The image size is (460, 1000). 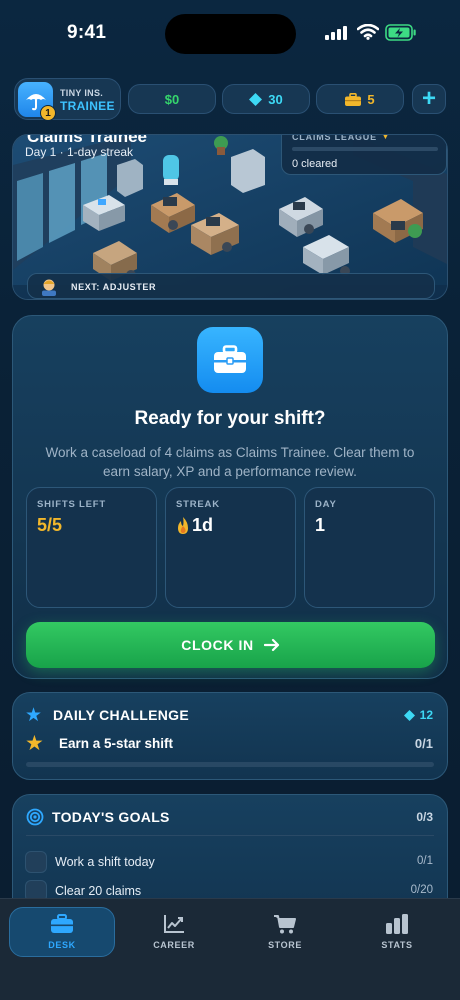 What do you see at coordinates (426, 715) in the screenshot?
I see `reward-value: 12` at bounding box center [426, 715].